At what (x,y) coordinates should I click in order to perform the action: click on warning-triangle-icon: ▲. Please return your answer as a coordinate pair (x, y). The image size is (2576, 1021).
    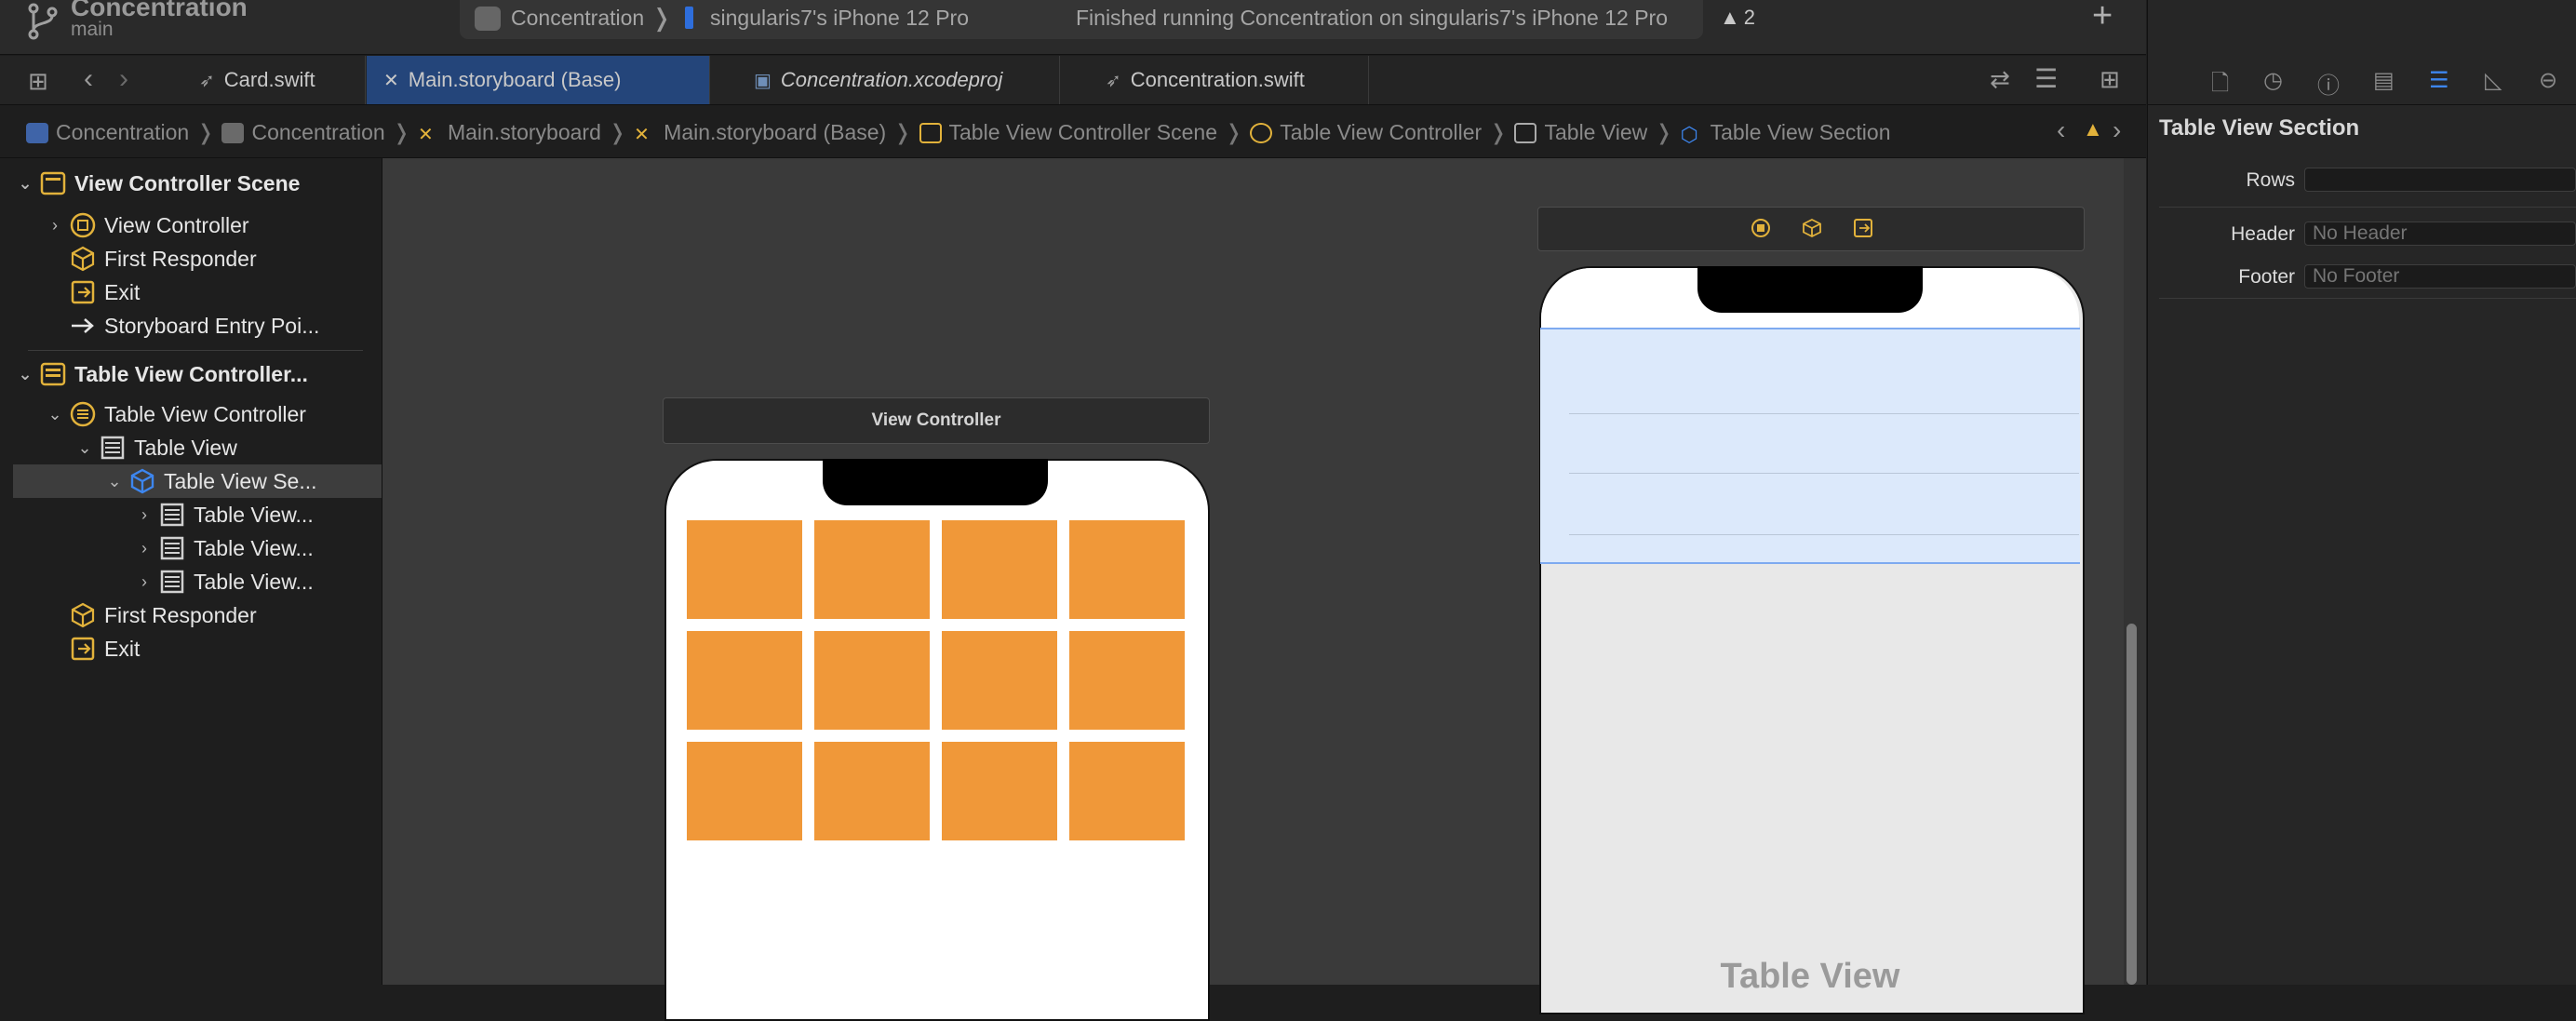
    Looking at the image, I should click on (2093, 129).